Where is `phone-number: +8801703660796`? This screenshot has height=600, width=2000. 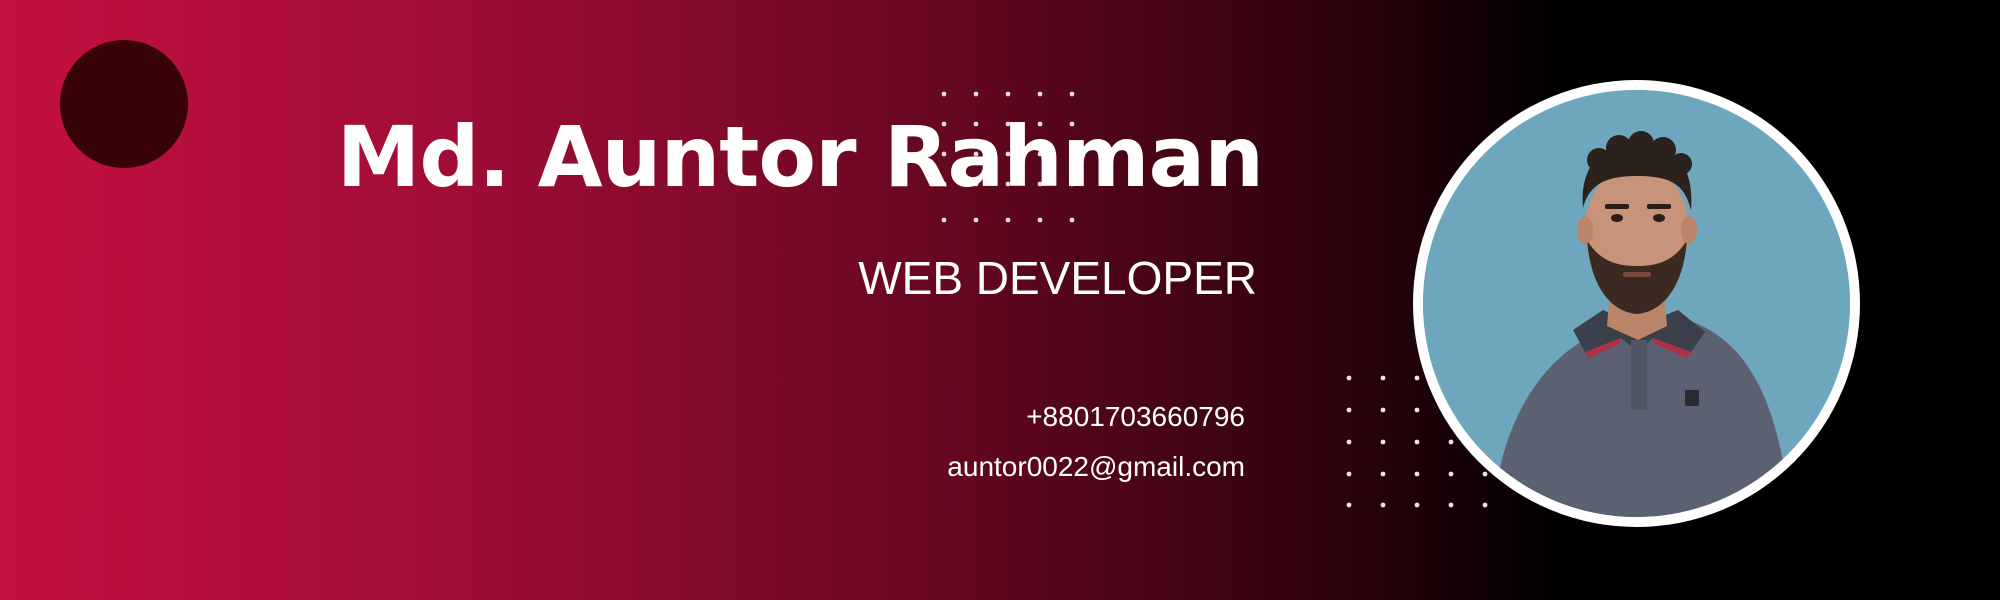 phone-number: +8801703660796 is located at coordinates (1135, 416).